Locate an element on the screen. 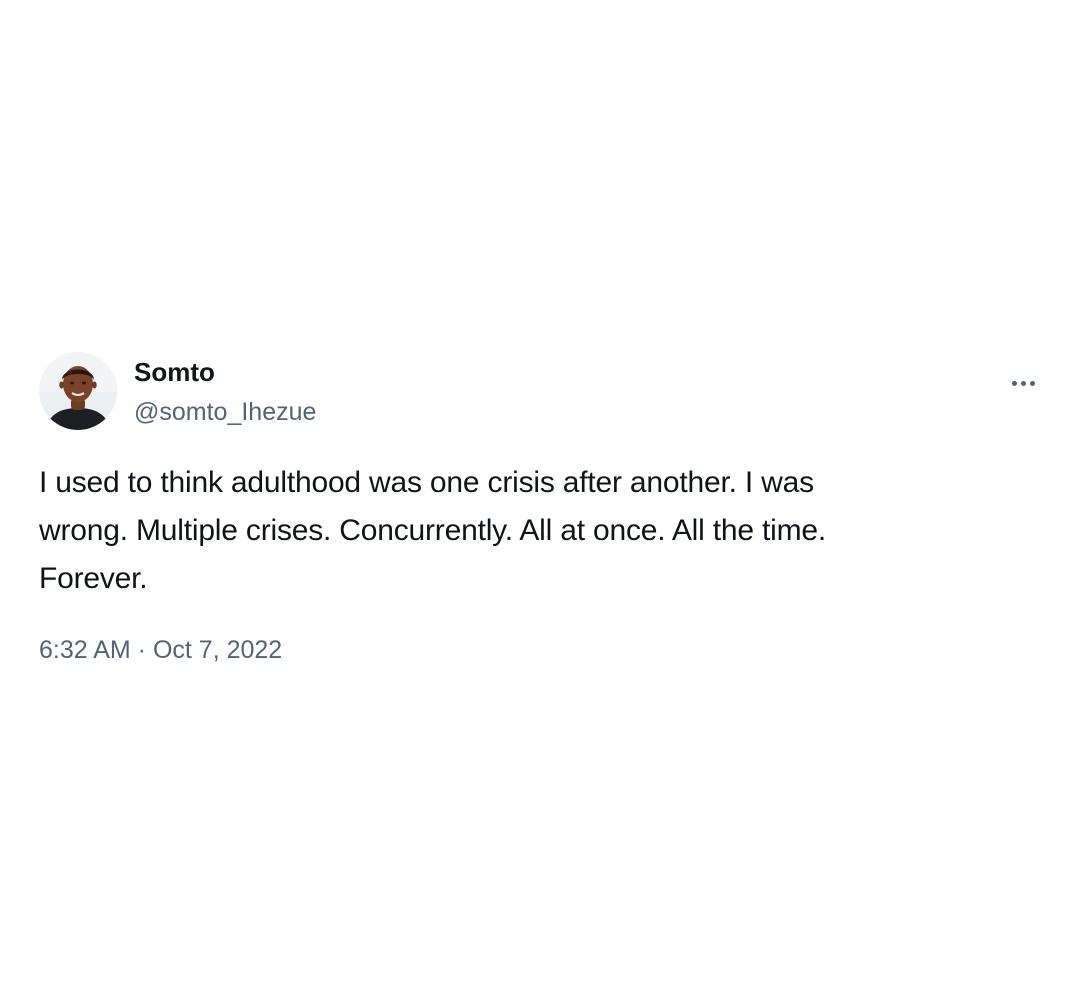  avatar is located at coordinates (78, 391).